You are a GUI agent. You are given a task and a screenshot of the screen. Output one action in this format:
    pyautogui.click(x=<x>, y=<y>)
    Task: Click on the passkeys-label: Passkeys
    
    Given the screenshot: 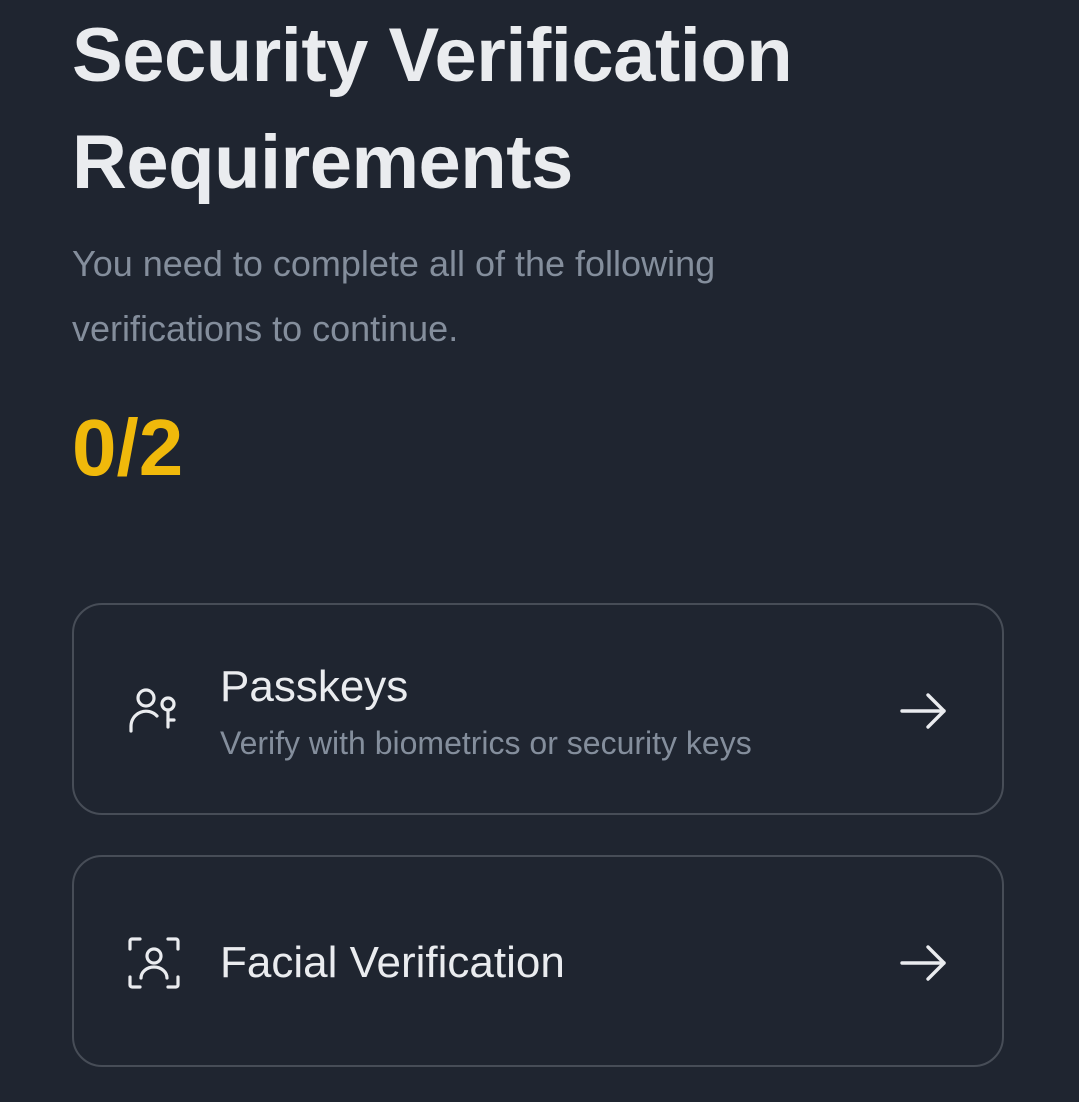 What is the action you would take?
    pyautogui.click(x=314, y=686)
    